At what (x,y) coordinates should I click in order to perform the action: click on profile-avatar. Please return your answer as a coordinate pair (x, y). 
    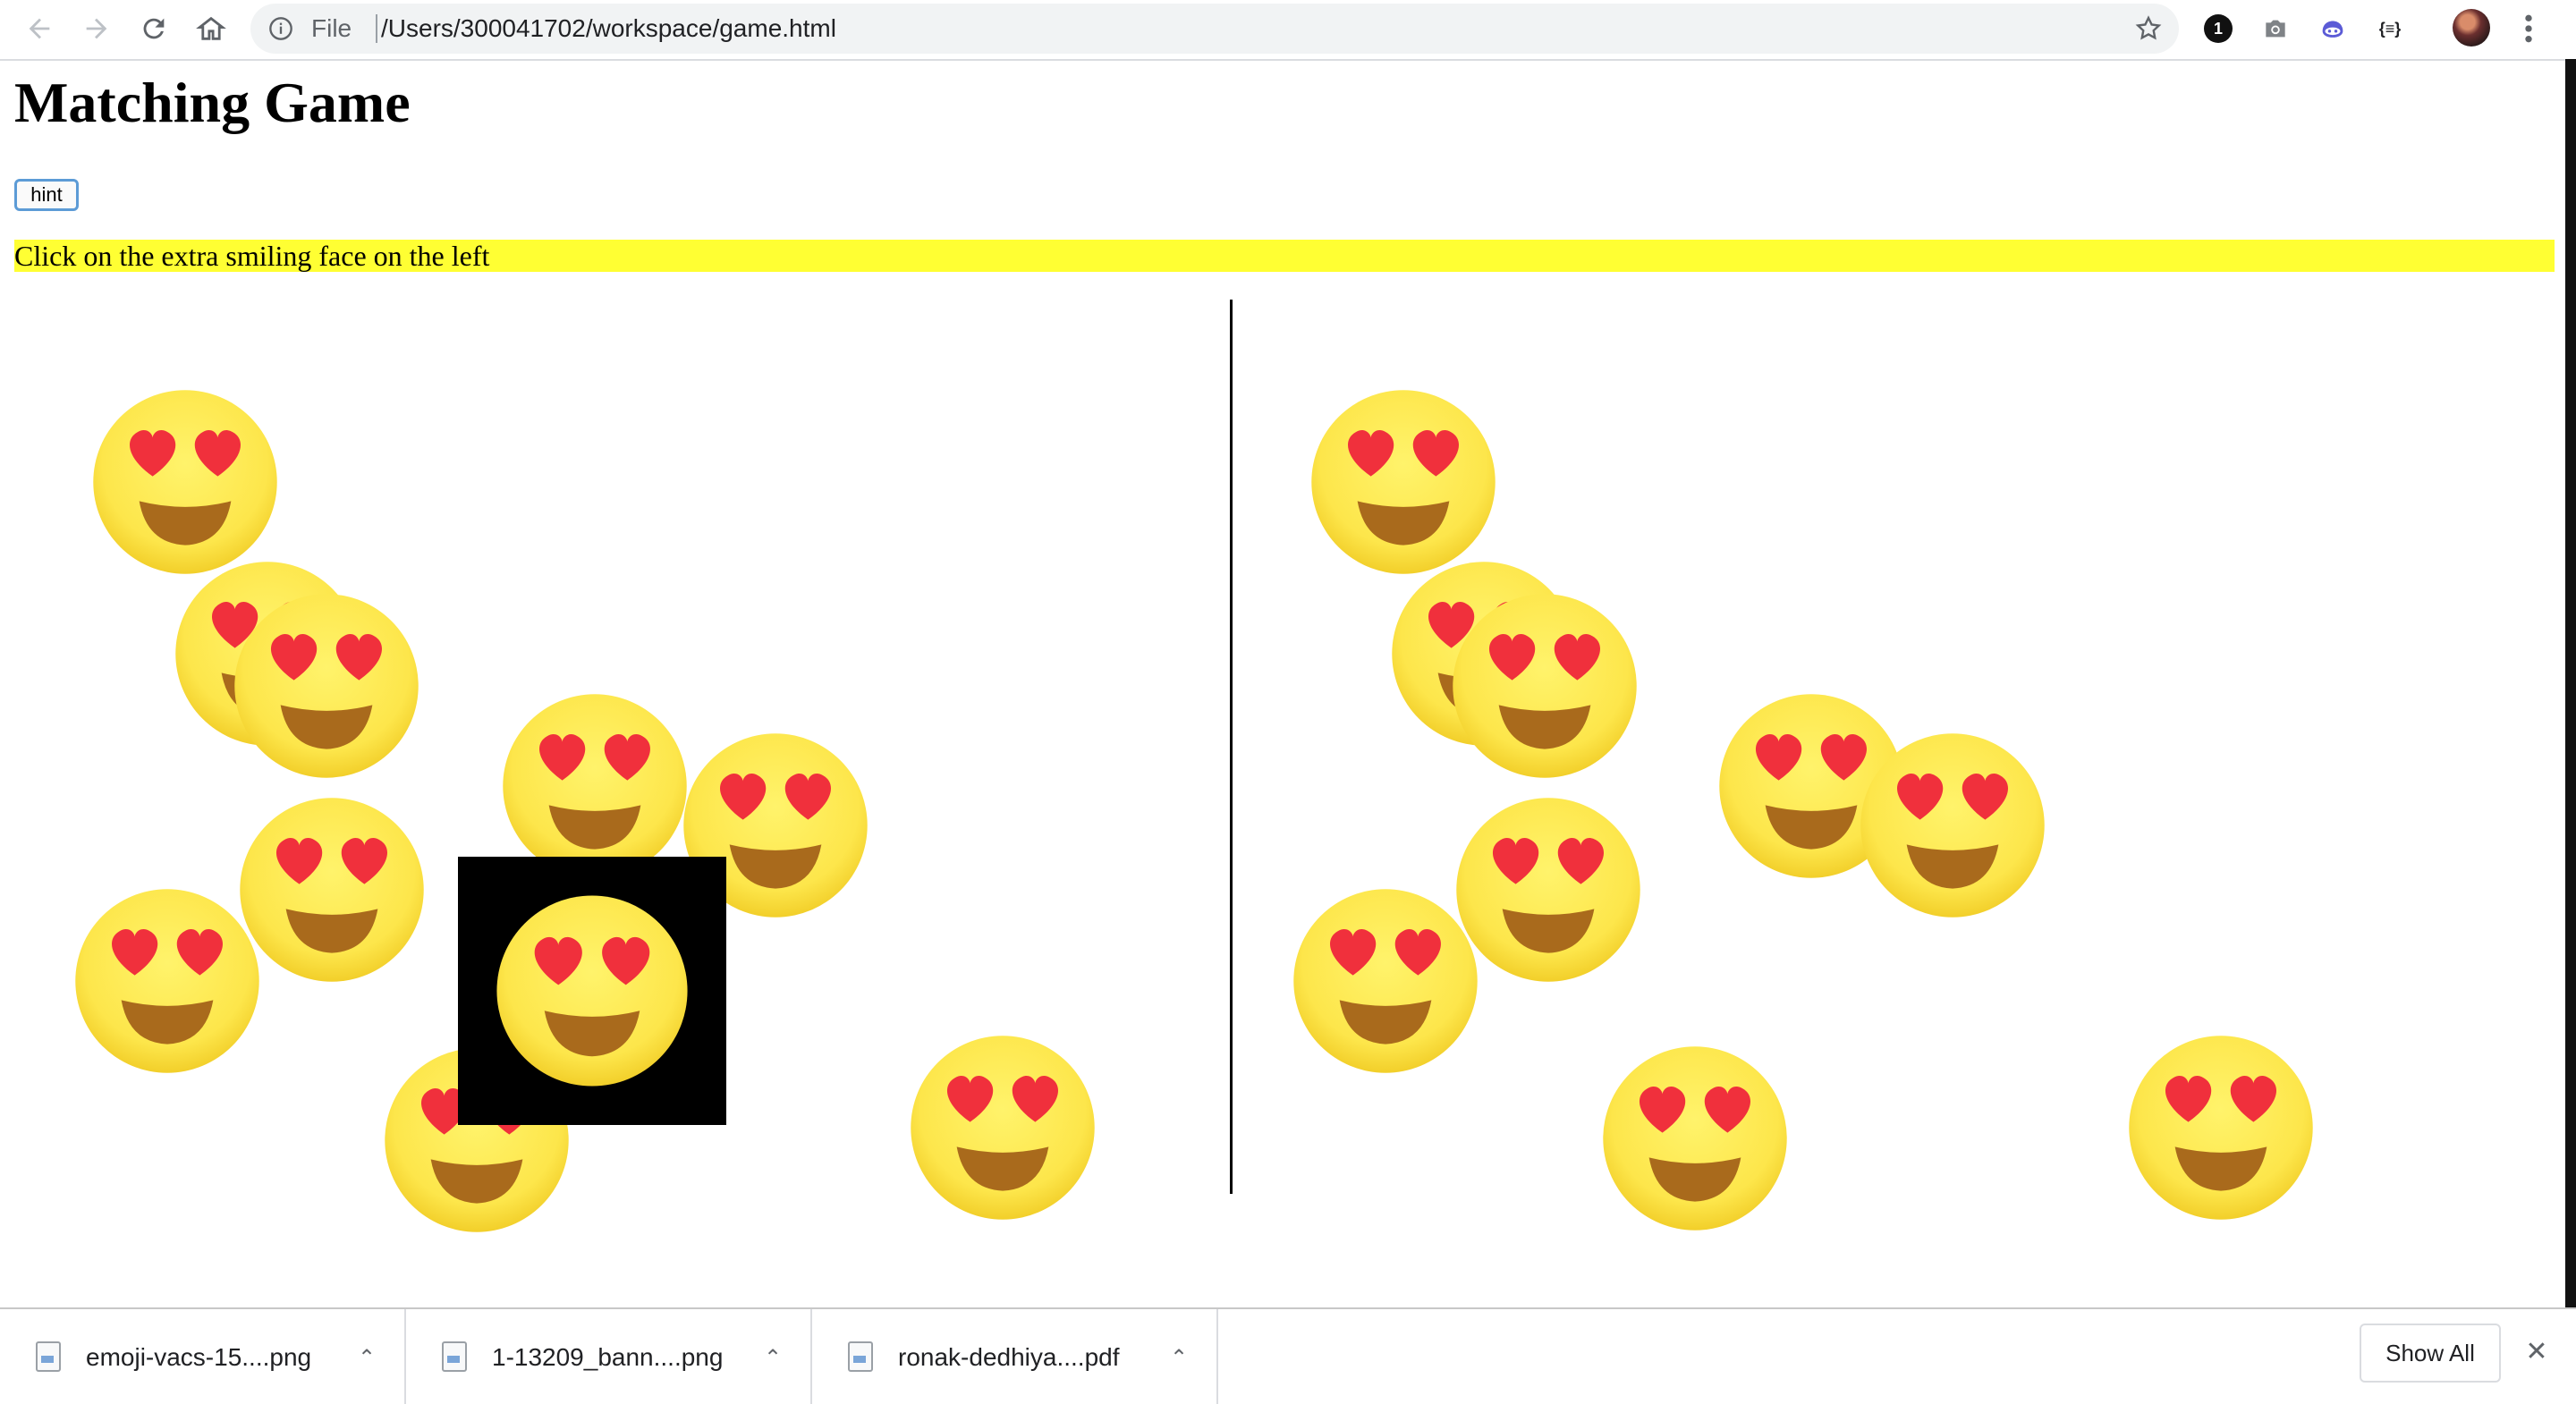
    Looking at the image, I should click on (2471, 28).